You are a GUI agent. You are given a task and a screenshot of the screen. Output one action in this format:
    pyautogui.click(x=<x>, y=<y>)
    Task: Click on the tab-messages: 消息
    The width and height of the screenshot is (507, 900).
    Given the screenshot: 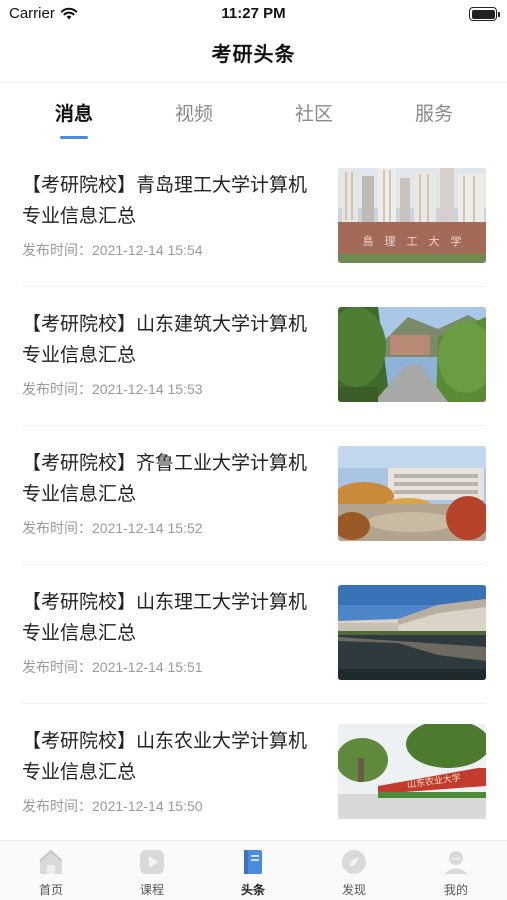 What is the action you would take?
    pyautogui.click(x=74, y=112)
    